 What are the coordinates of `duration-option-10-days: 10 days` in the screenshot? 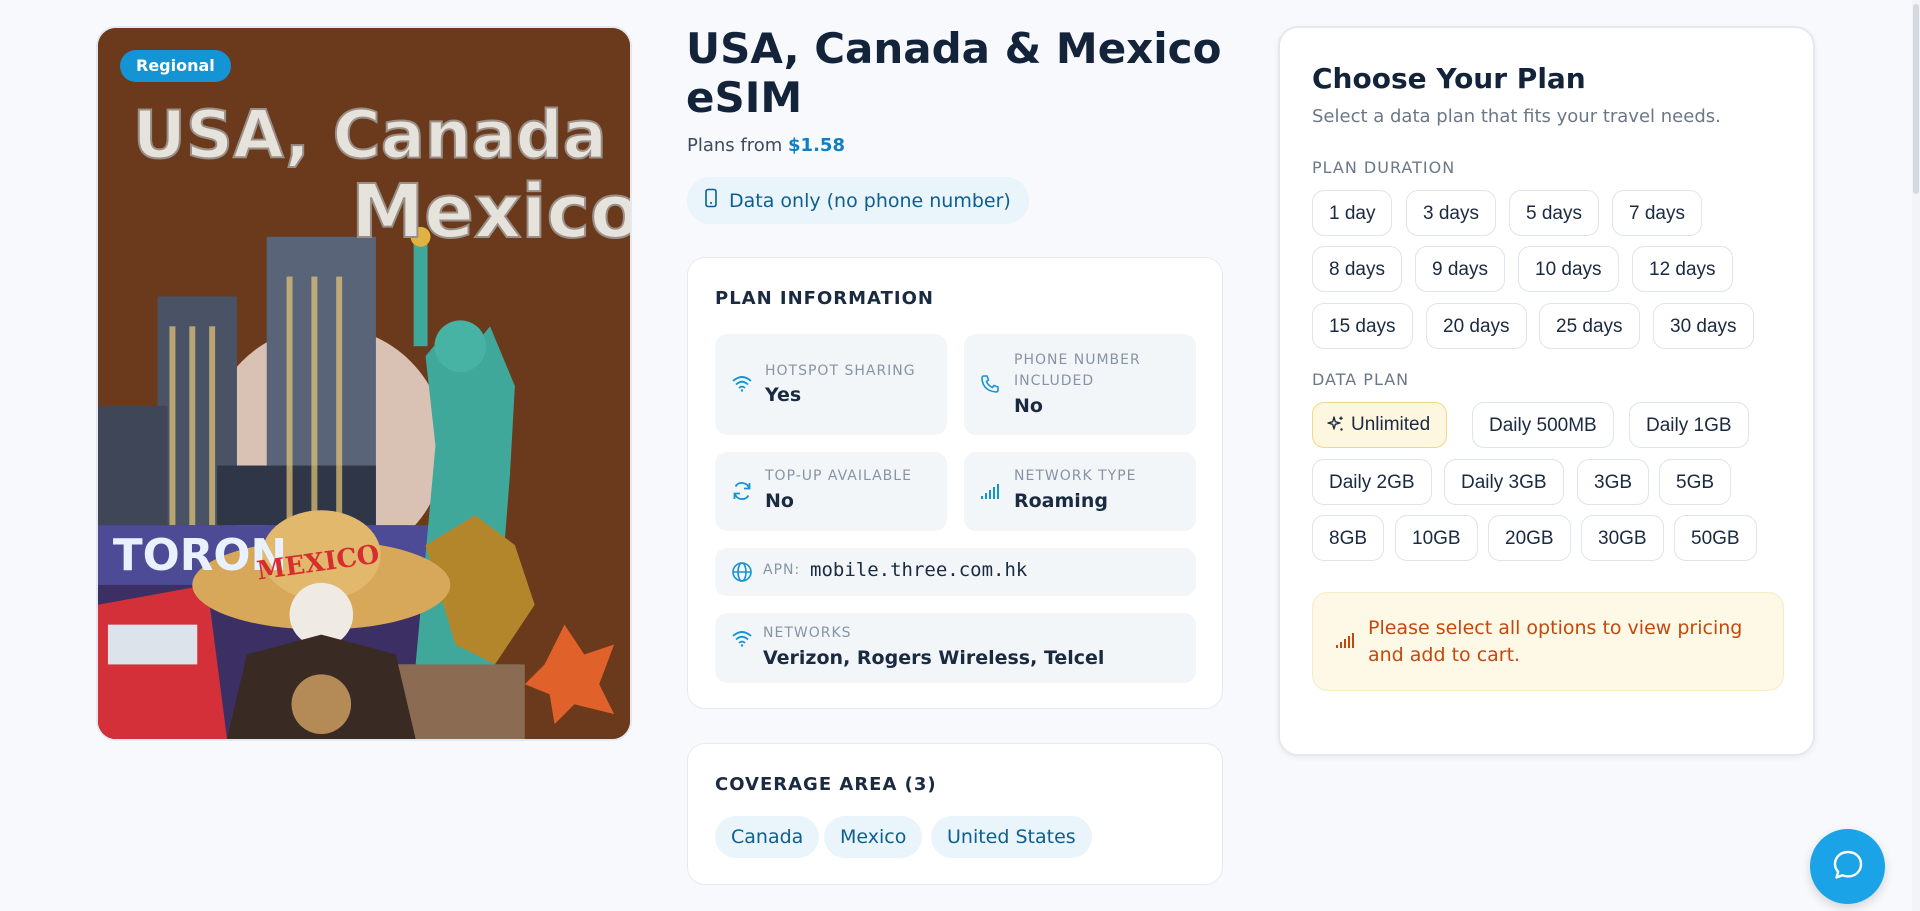 It's located at (1568, 269).